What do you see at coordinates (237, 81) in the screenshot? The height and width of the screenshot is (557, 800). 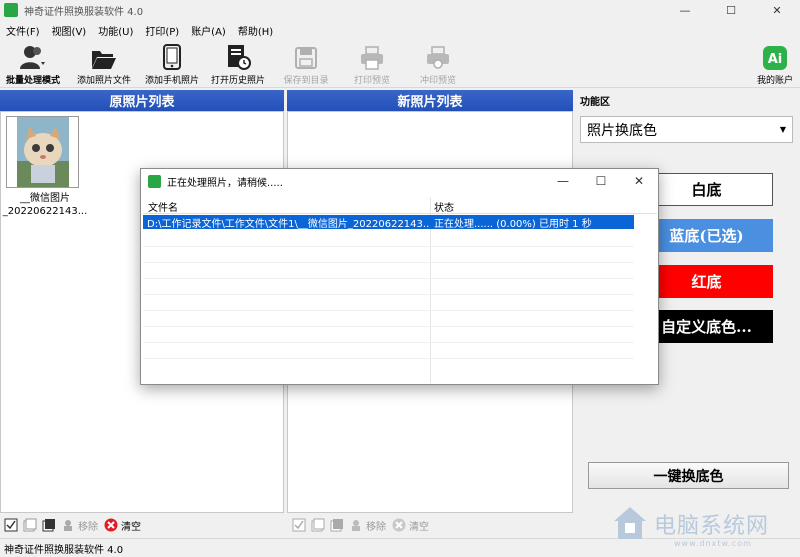 I see `open-history-label: 打开历史照片` at bounding box center [237, 81].